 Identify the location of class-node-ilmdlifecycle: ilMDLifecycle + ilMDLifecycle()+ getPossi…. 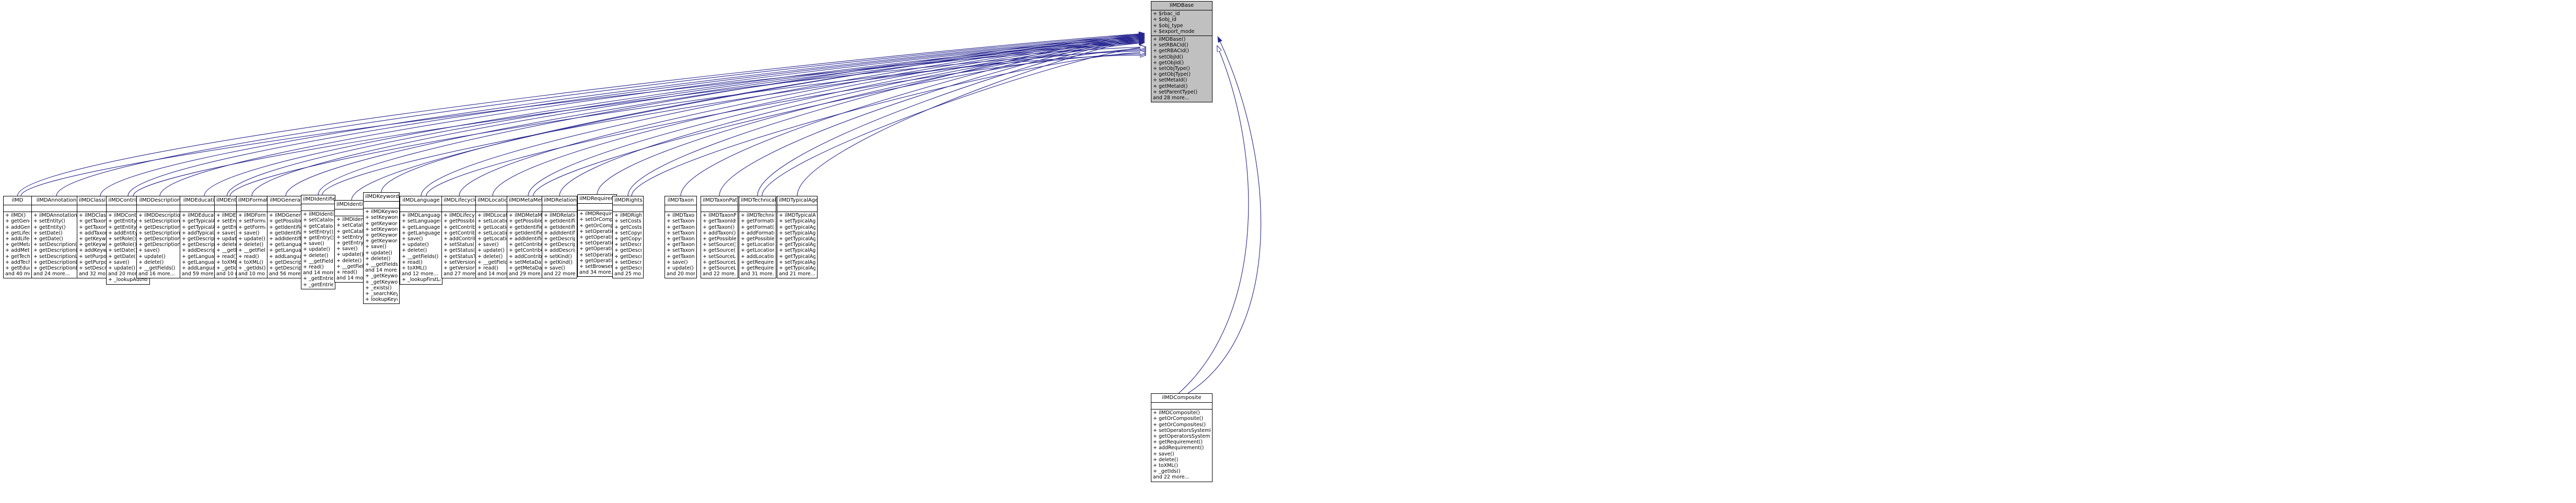
(459, 237).